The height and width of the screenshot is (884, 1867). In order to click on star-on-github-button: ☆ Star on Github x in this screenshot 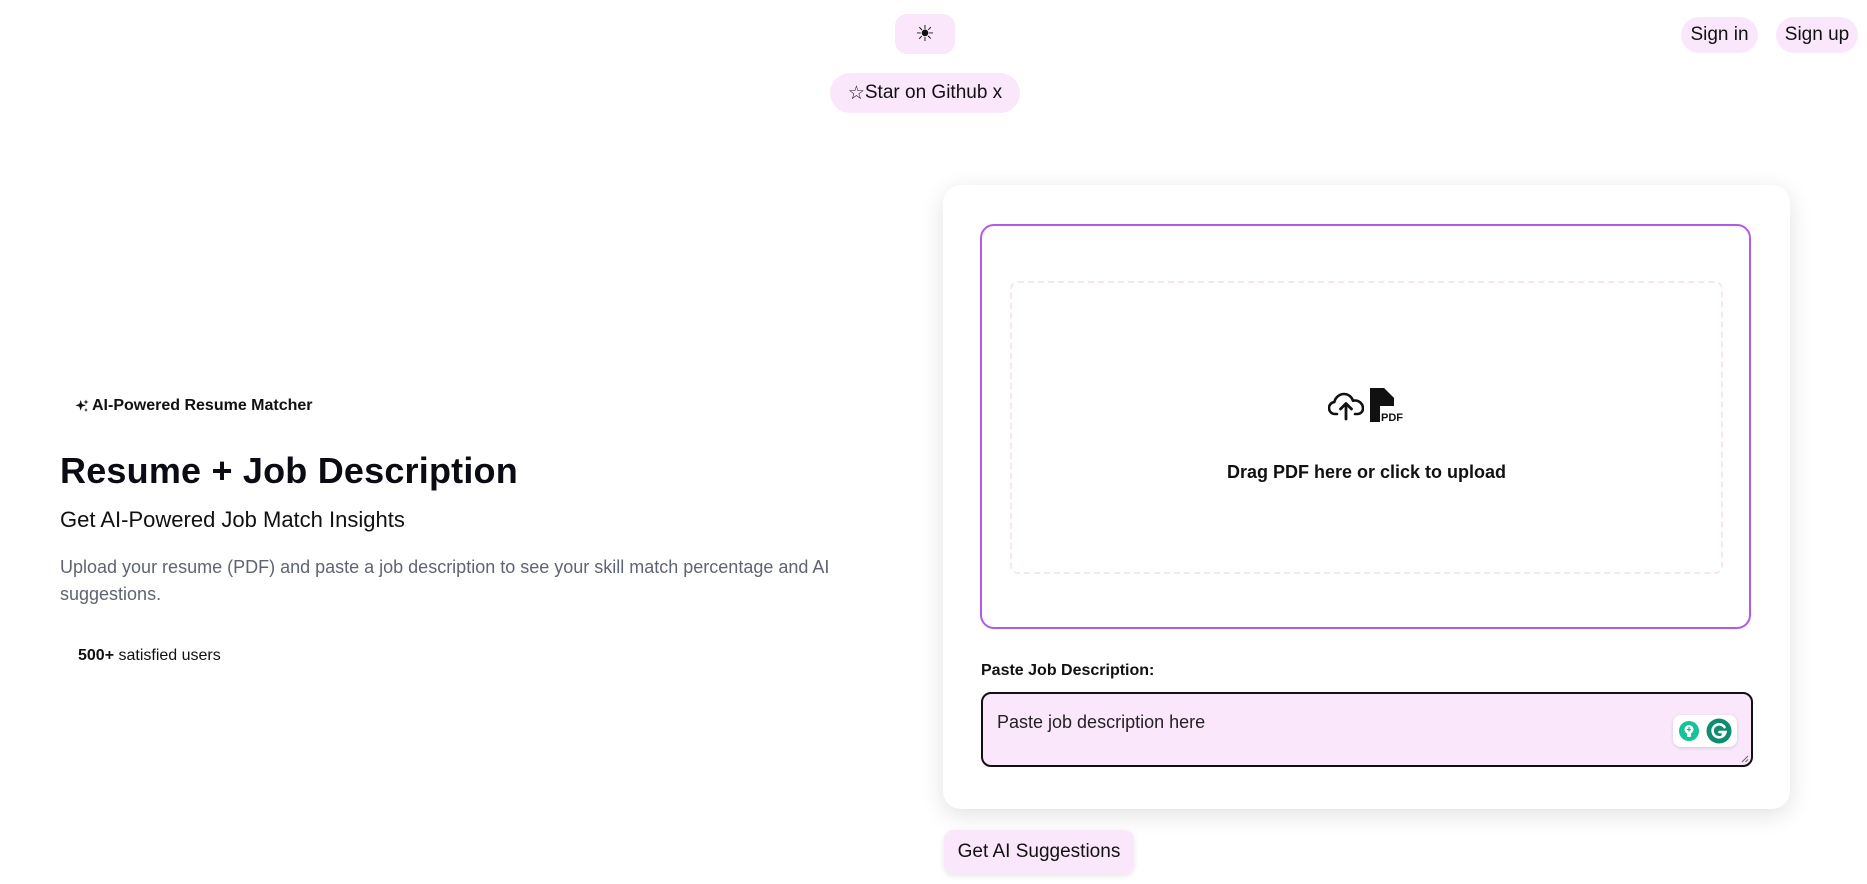, I will do `click(925, 93)`.